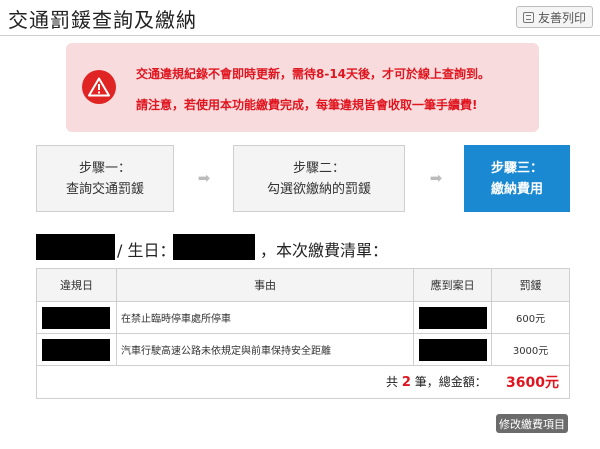  What do you see at coordinates (104, 189) in the screenshot?
I see `step-1-label: 查詢交通罰鍰` at bounding box center [104, 189].